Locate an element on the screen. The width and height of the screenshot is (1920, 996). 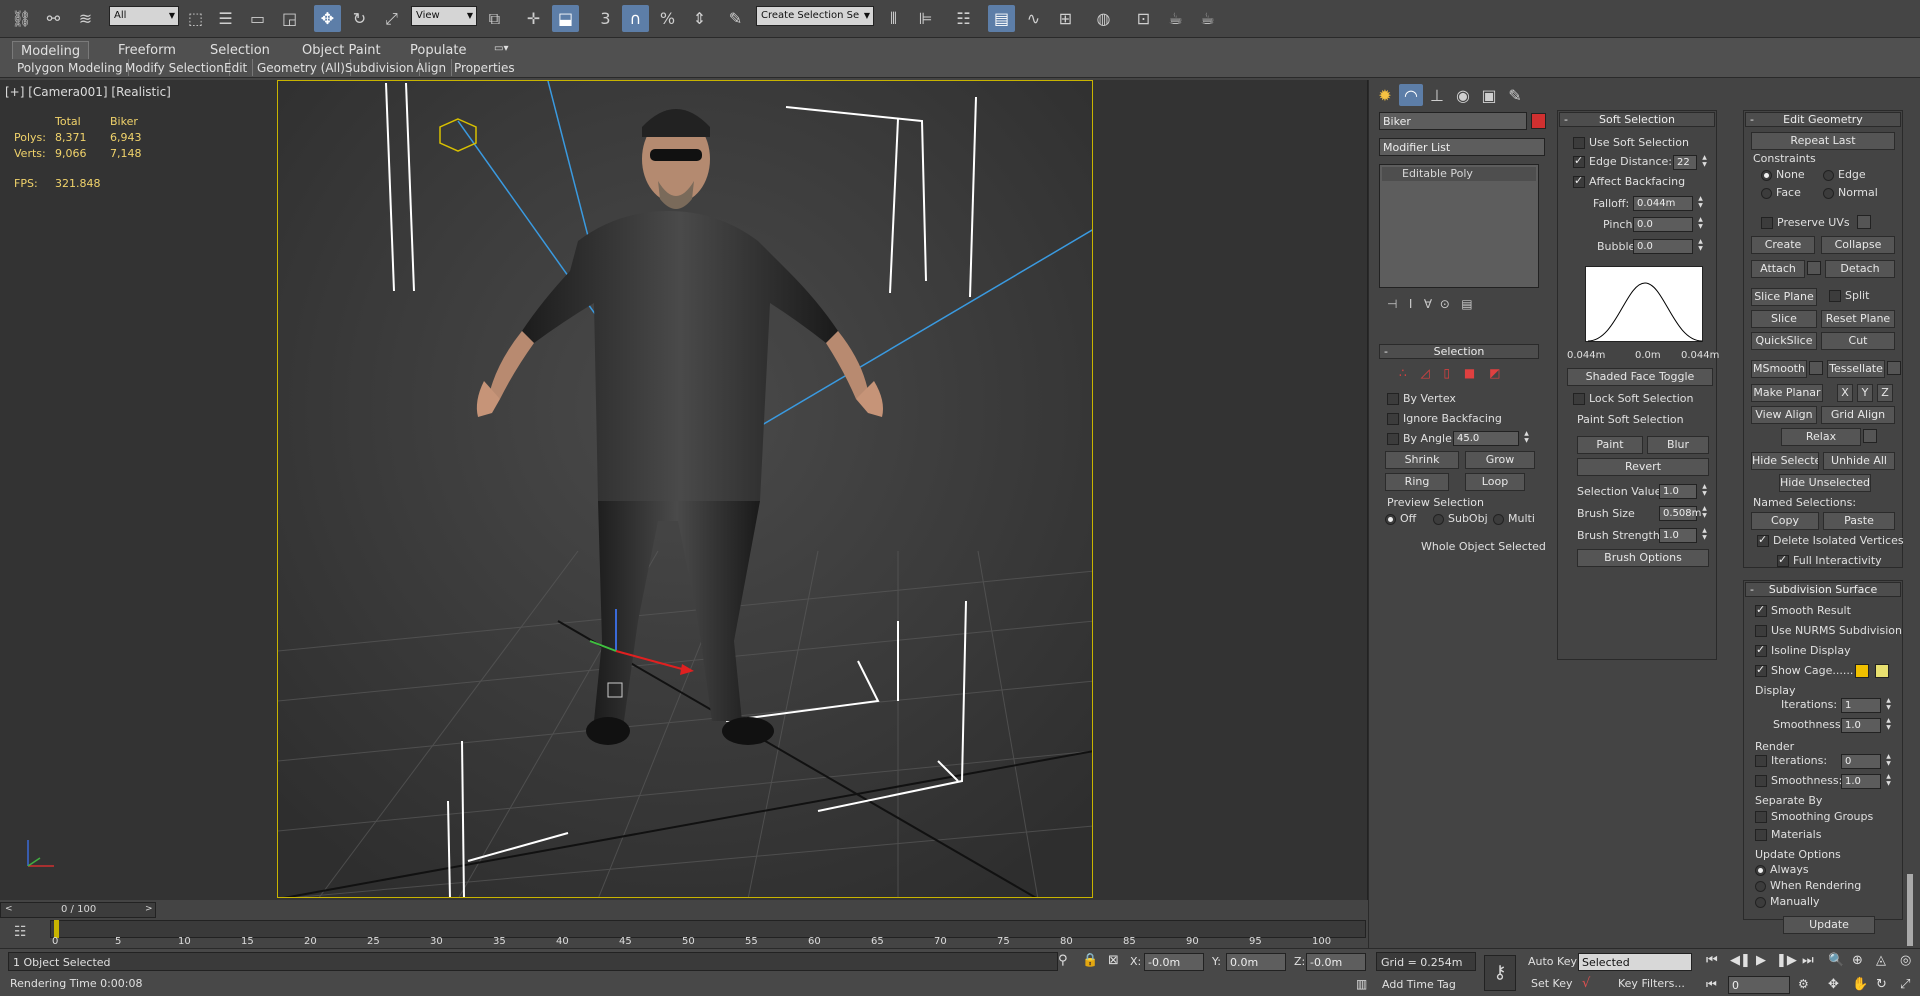
edge-distance-spinner: 22 is located at coordinates (1690, 162).